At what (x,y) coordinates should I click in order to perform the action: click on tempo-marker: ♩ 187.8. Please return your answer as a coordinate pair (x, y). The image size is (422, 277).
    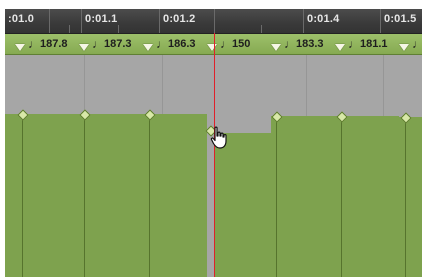
    Looking at the image, I should click on (41, 44).